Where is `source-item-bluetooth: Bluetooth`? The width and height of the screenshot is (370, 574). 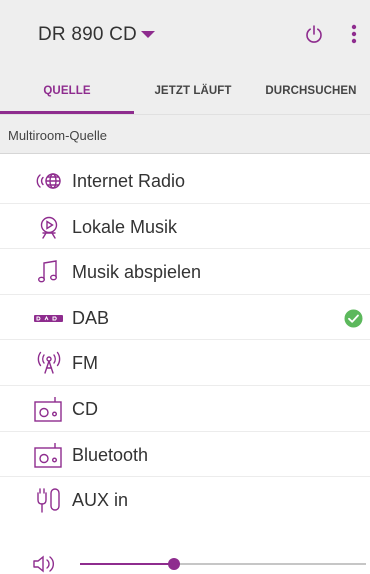
source-item-bluetooth: Bluetooth is located at coordinates (185, 455).